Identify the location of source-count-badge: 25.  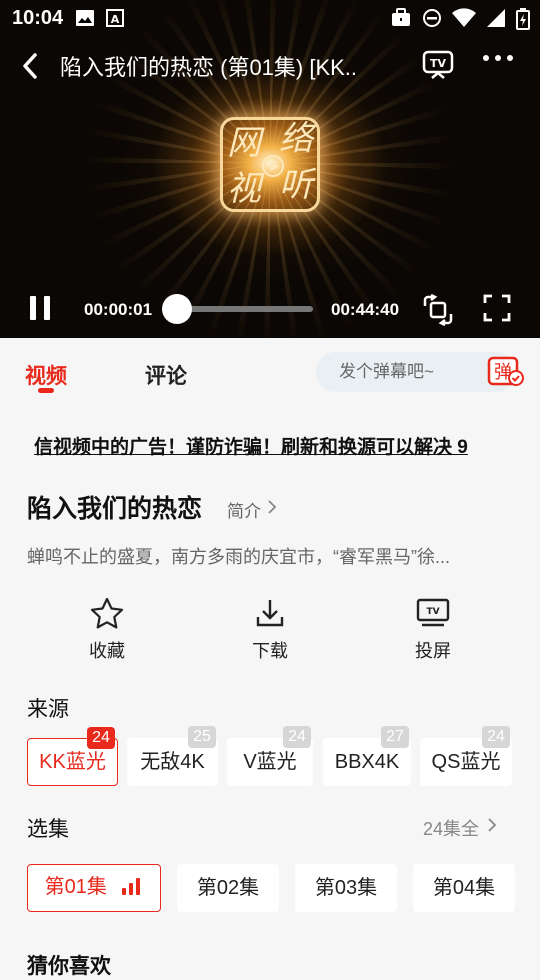
(202, 737).